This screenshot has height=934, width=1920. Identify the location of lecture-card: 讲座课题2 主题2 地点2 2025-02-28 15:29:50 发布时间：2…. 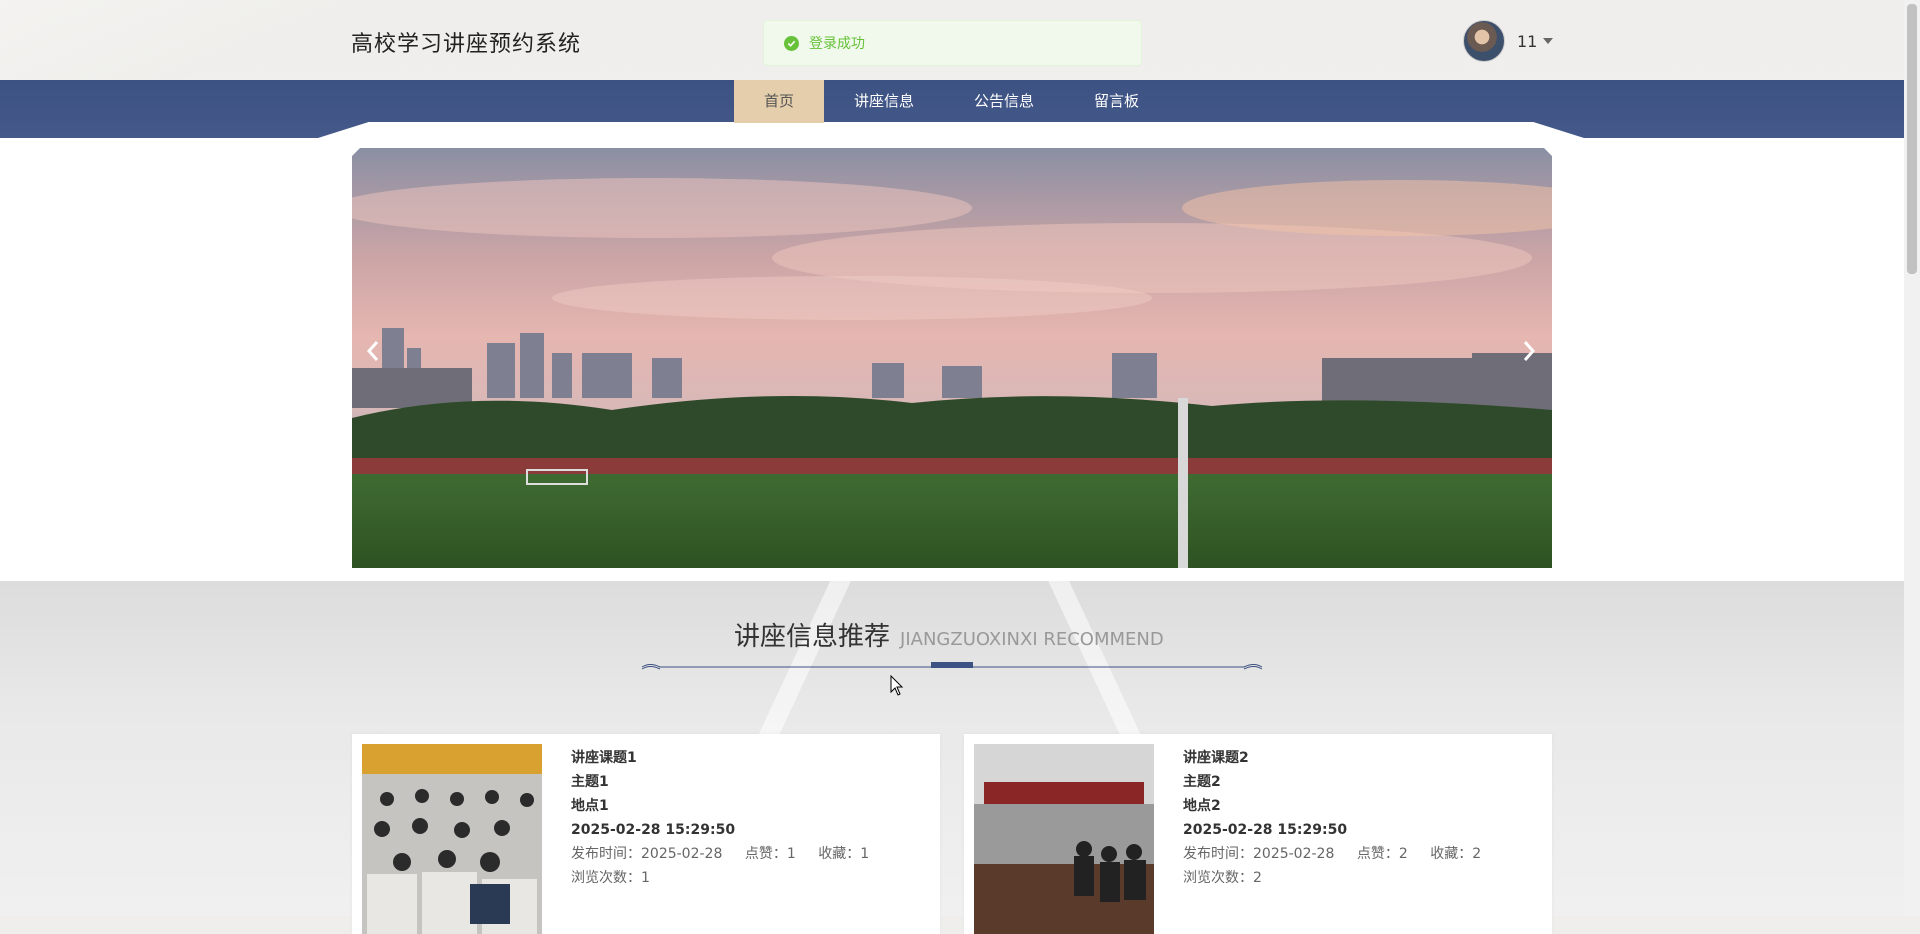
(1258, 834).